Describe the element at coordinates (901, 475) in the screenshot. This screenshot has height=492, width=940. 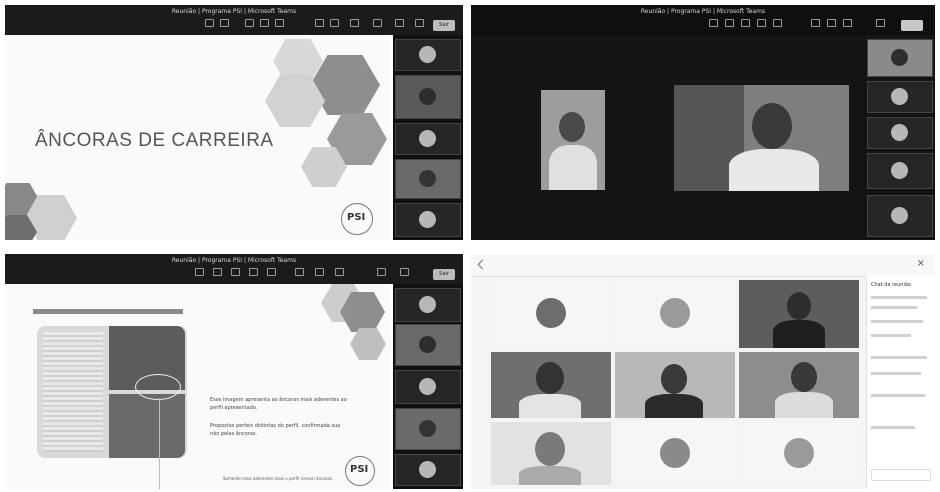
I see `chat-compose-box` at that location.